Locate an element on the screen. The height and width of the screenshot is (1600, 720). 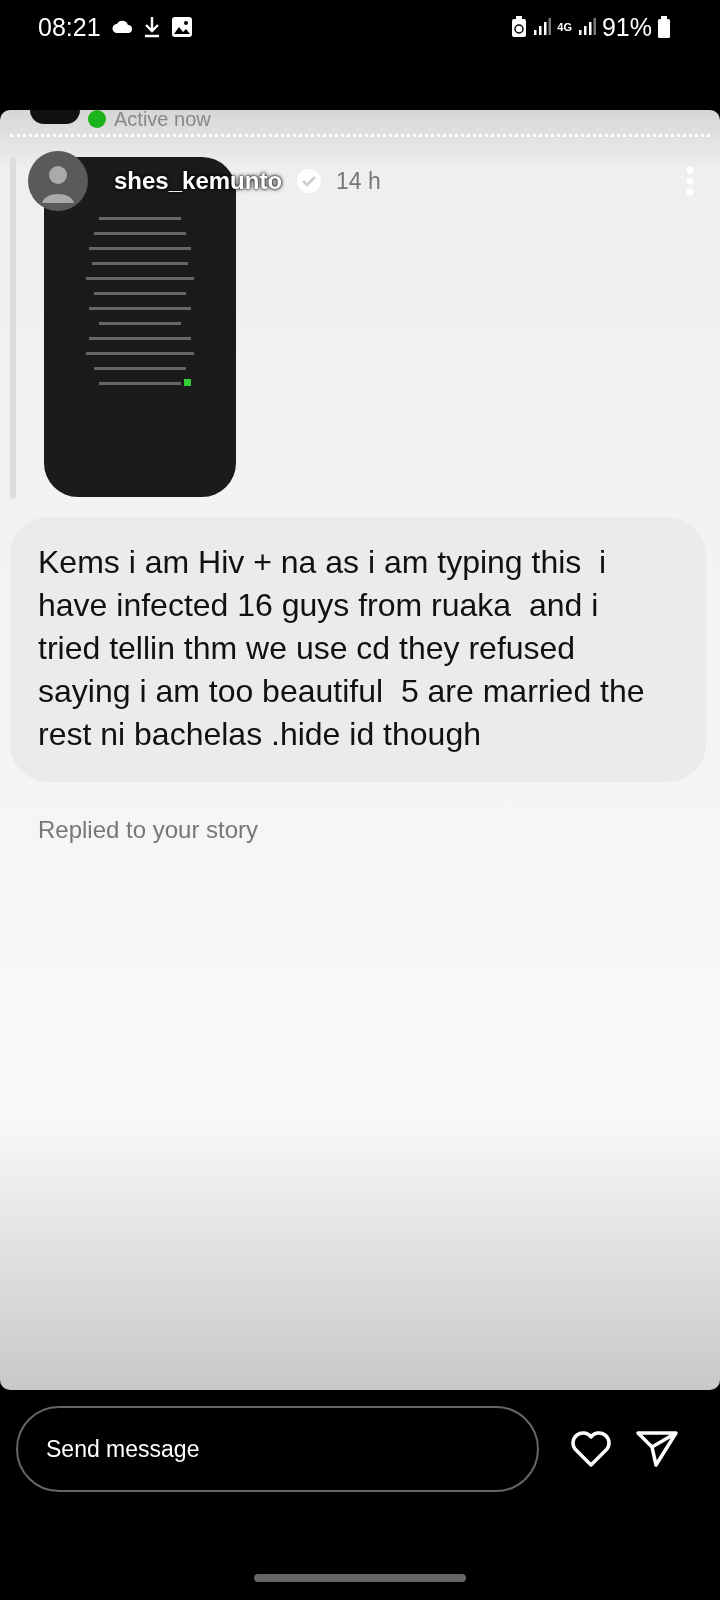
battery-percent: 91% is located at coordinates (626, 27).